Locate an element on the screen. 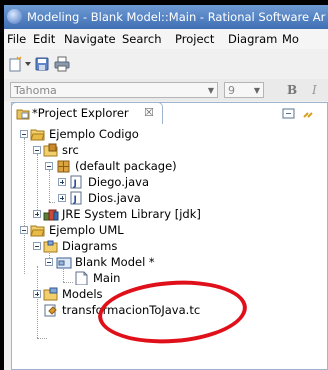 The height and width of the screenshot is (370, 328). tree-item-label: Dios.java is located at coordinates (114, 198).